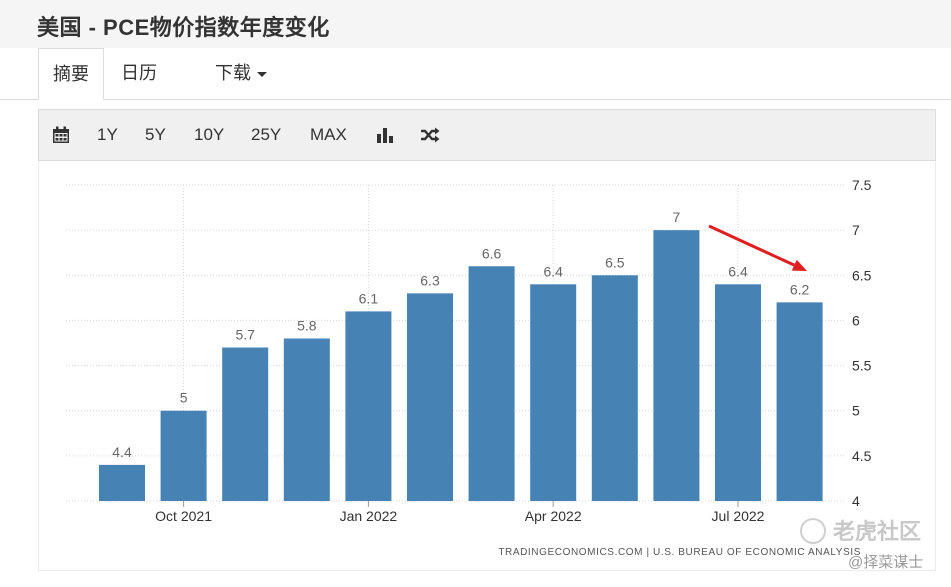  I want to click on y-tick-label: 6, so click(856, 320).